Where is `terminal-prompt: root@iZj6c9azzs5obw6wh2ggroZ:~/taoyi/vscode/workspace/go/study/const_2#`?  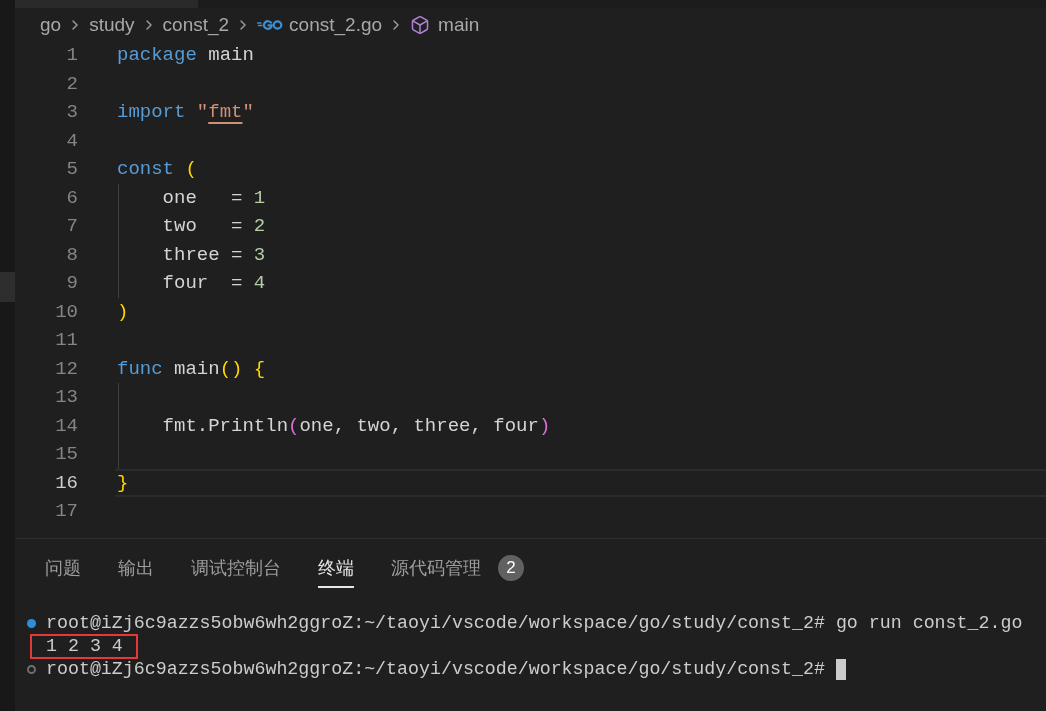
terminal-prompt: root@iZj6c9azzs5obw6wh2ggroZ:~/taoyi/vscode/workspace/go/study/const_2# is located at coordinates (435, 669).